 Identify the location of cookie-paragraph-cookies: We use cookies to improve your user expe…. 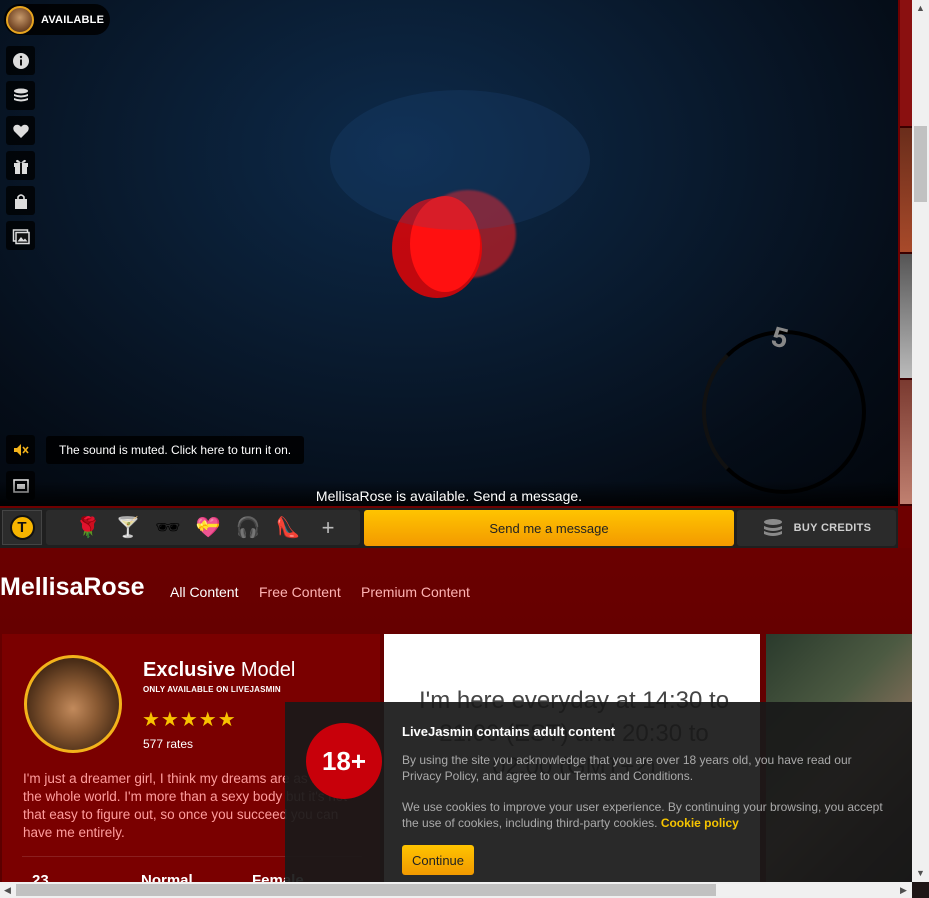
(642, 815).